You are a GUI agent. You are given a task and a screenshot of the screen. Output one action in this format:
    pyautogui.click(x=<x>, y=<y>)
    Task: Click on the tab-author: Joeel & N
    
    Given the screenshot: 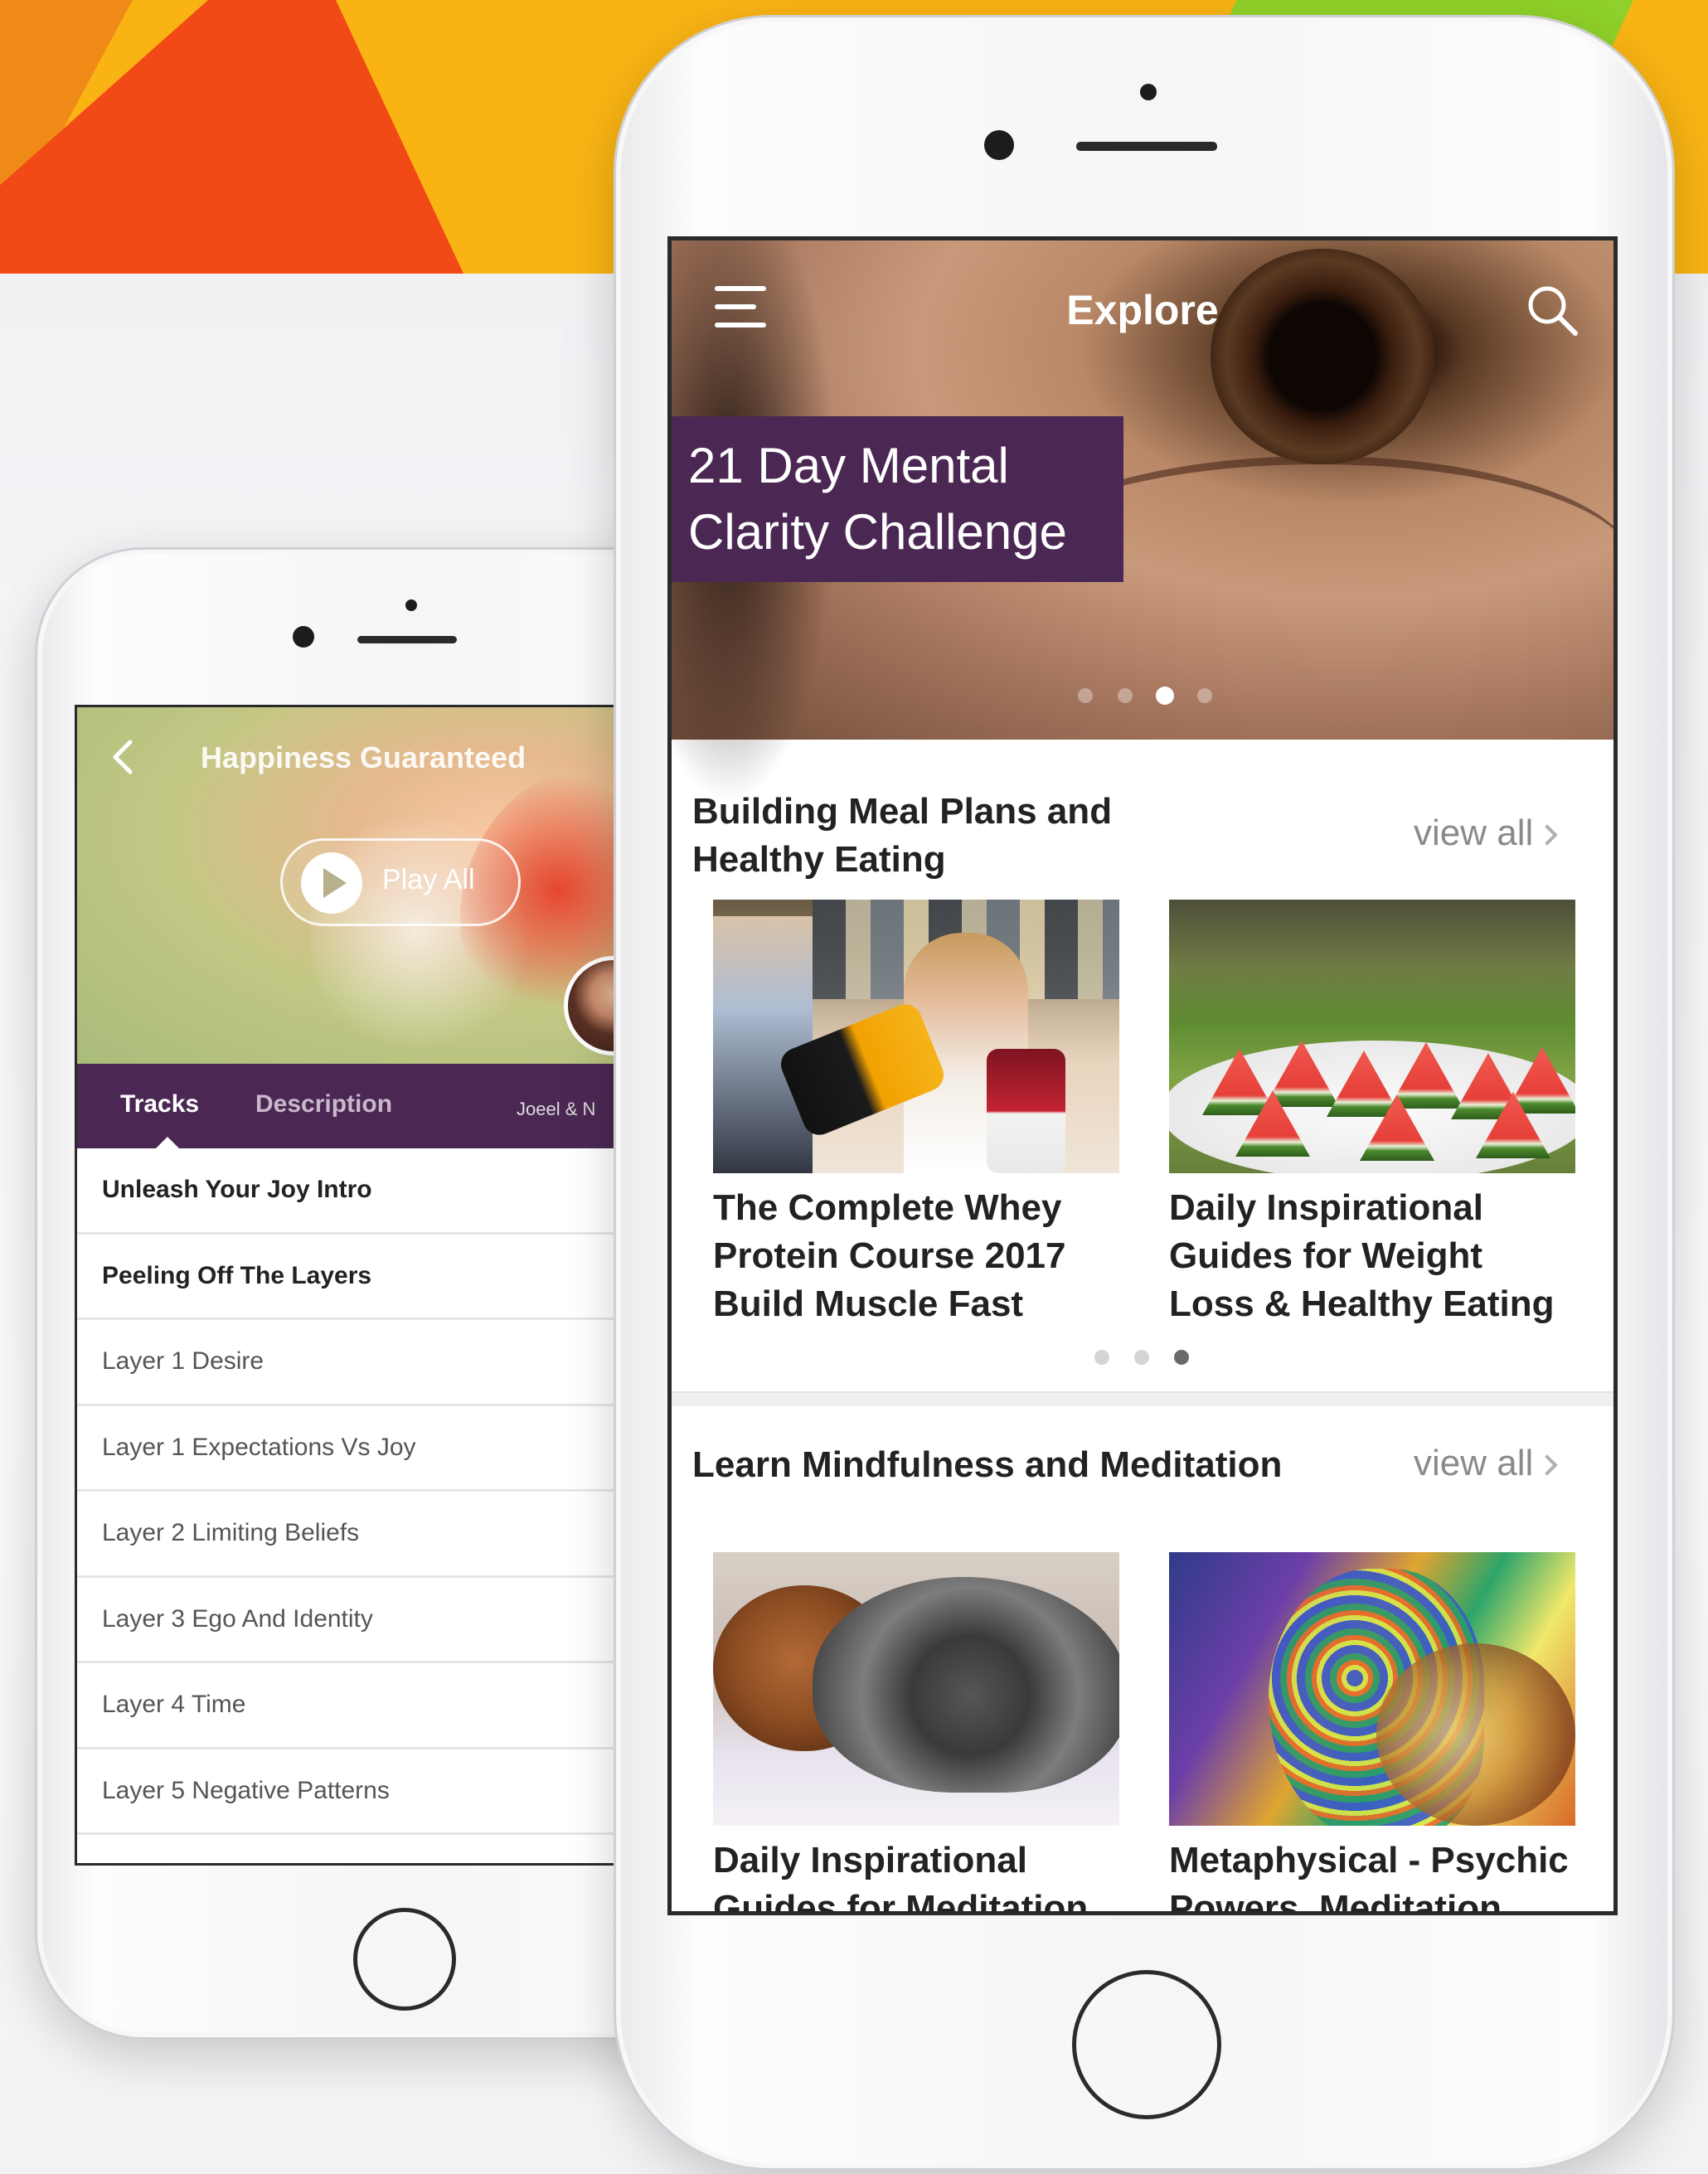 What is the action you would take?
    pyautogui.click(x=556, y=1109)
    